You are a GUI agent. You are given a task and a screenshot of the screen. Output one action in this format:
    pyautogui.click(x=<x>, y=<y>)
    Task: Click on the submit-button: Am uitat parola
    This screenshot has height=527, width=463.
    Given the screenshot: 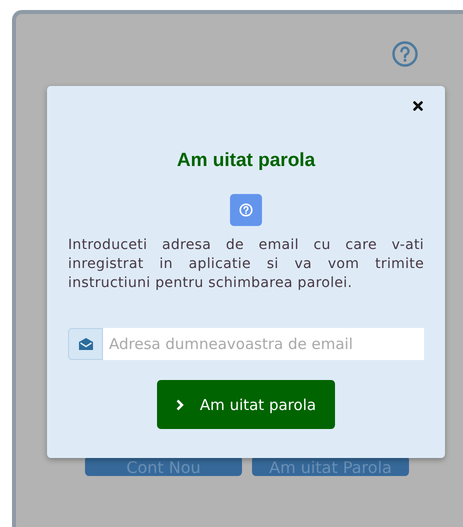 What is the action you would take?
    pyautogui.click(x=246, y=404)
    